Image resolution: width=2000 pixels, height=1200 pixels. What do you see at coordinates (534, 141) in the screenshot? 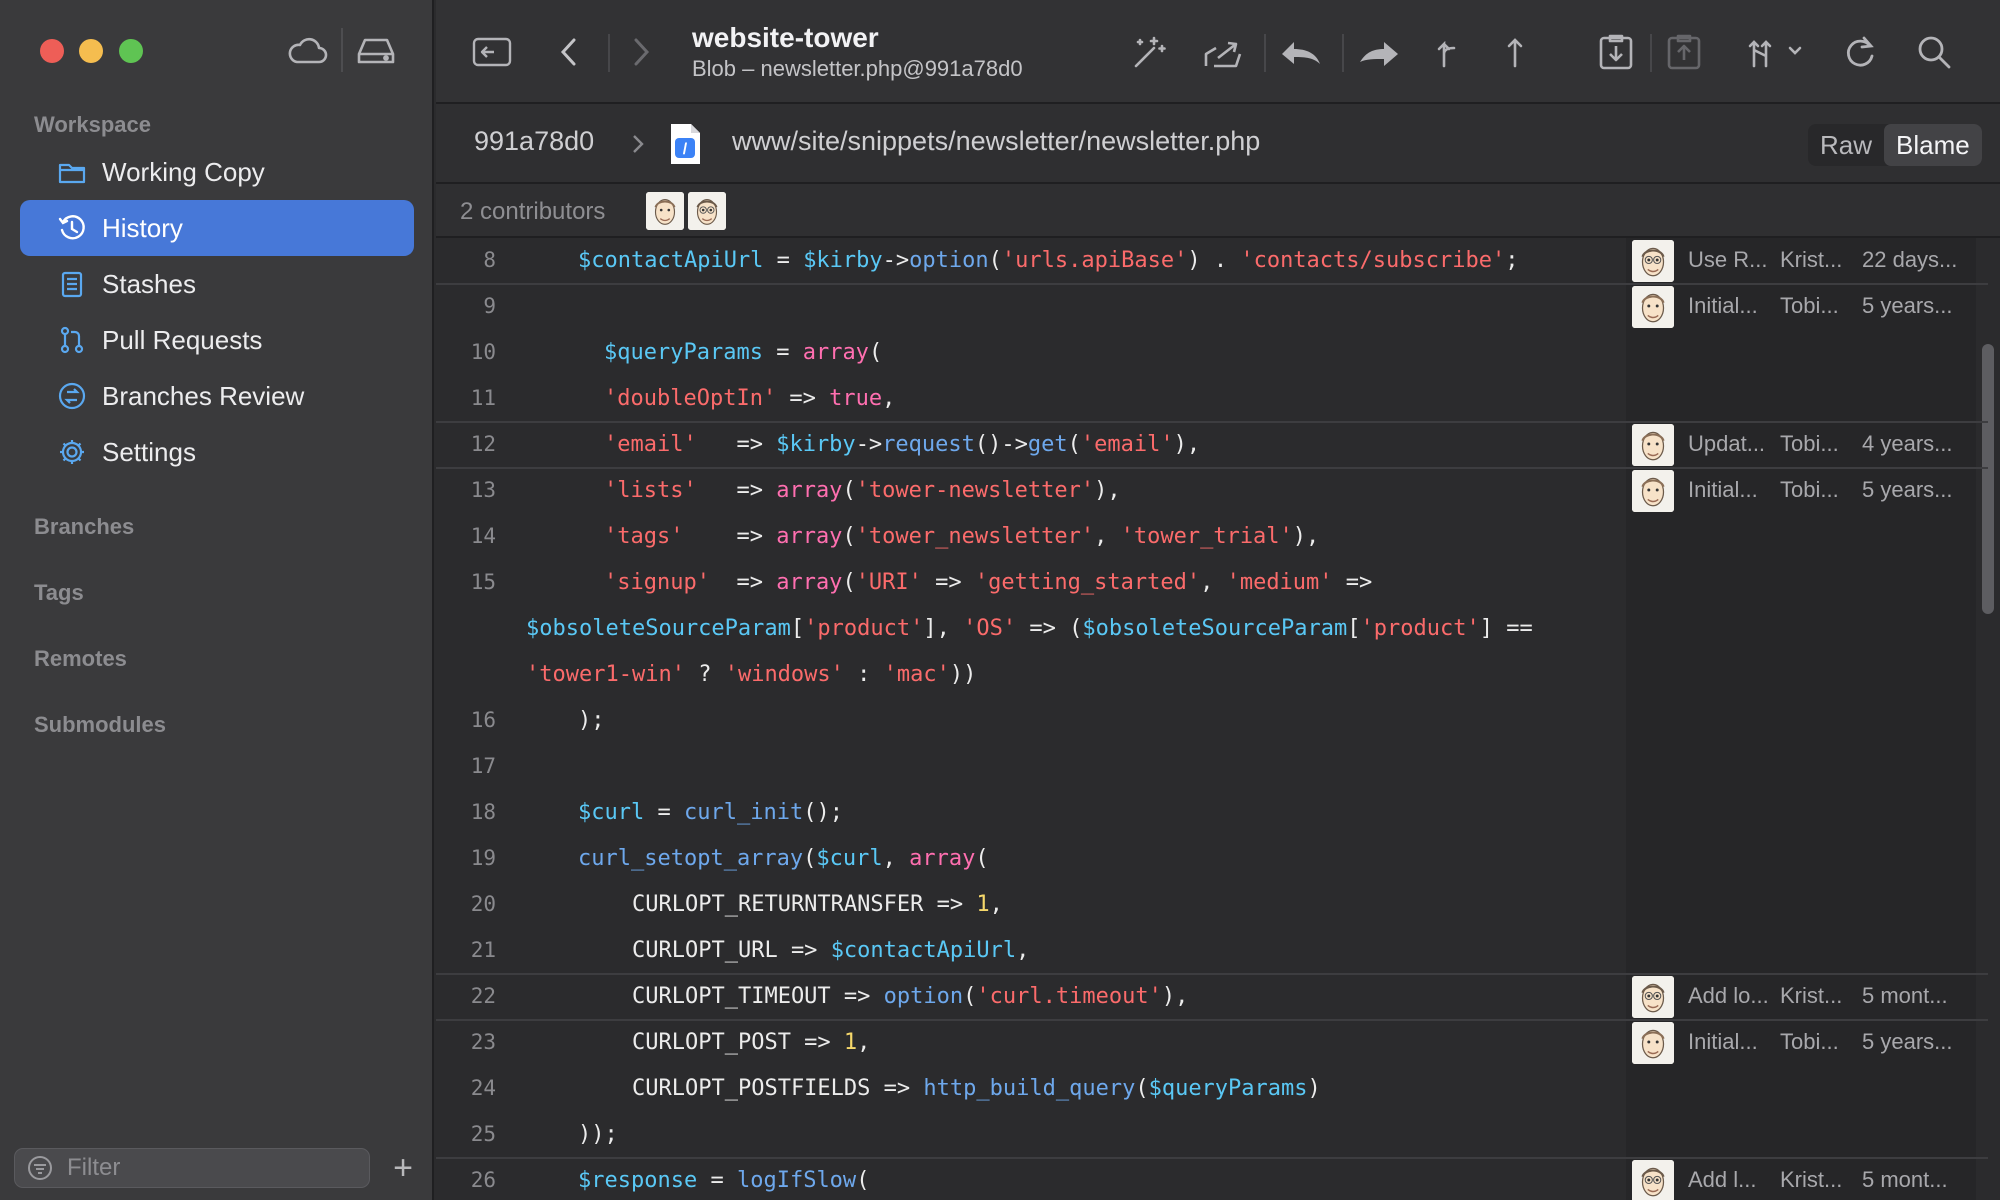
I see `commit-hash: 991a78d0` at bounding box center [534, 141].